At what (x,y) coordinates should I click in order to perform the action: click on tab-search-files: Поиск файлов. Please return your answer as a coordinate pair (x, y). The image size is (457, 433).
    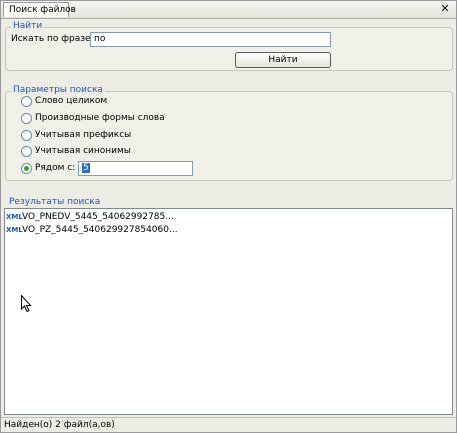
    Looking at the image, I should click on (39, 9).